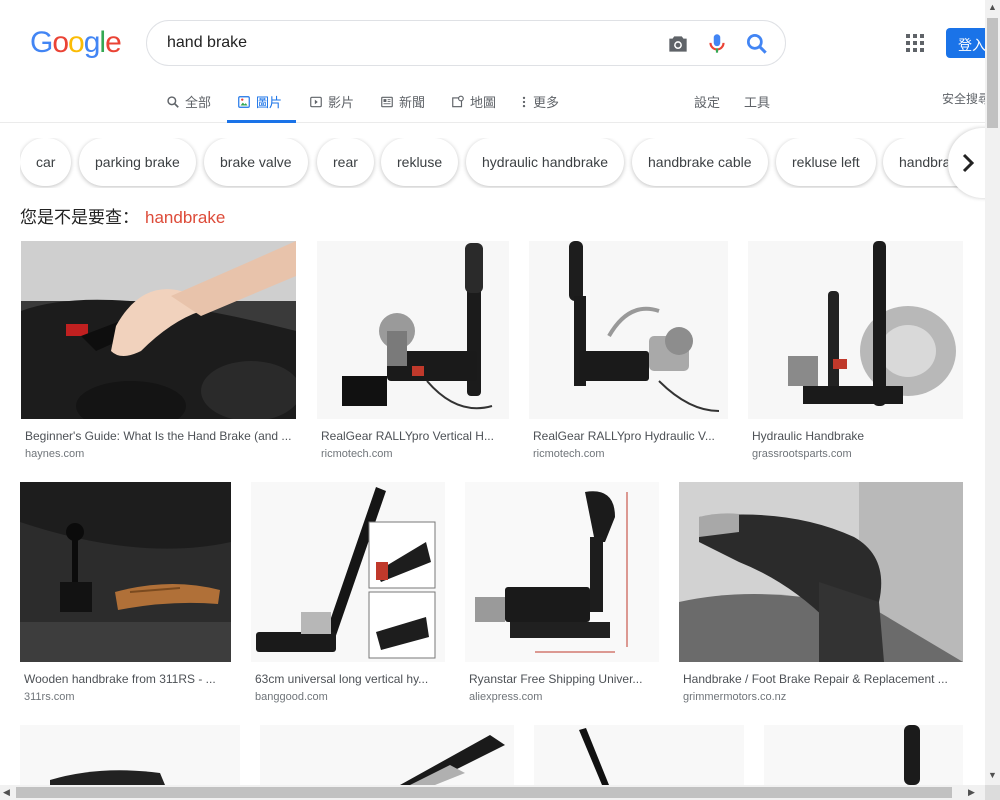 This screenshot has height=800, width=1000. I want to click on scrollbar-corner, so click(992, 792).